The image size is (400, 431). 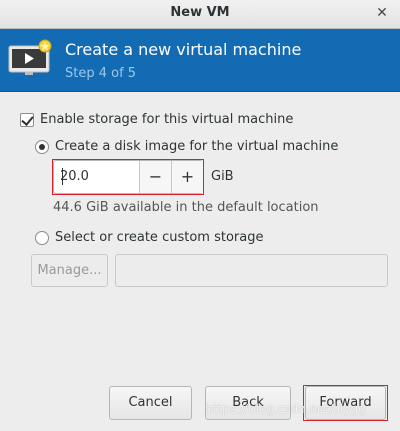 What do you see at coordinates (74, 176) in the screenshot?
I see `disk-size-value: 20.0` at bounding box center [74, 176].